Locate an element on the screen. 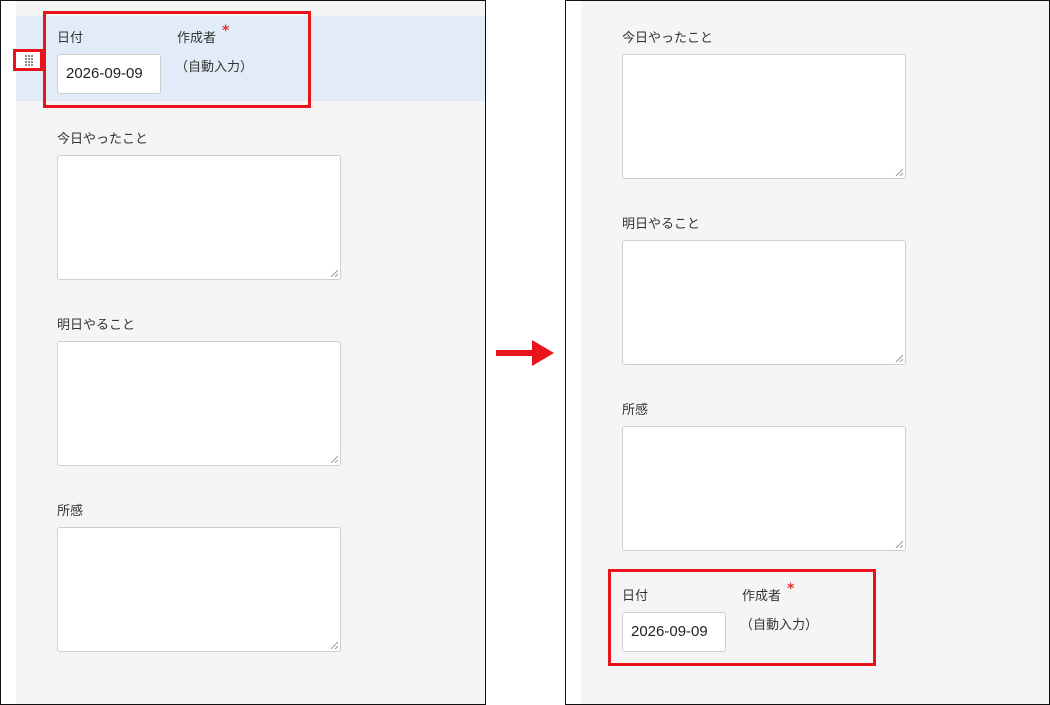  arrow-right-icon is located at coordinates (525, 353).